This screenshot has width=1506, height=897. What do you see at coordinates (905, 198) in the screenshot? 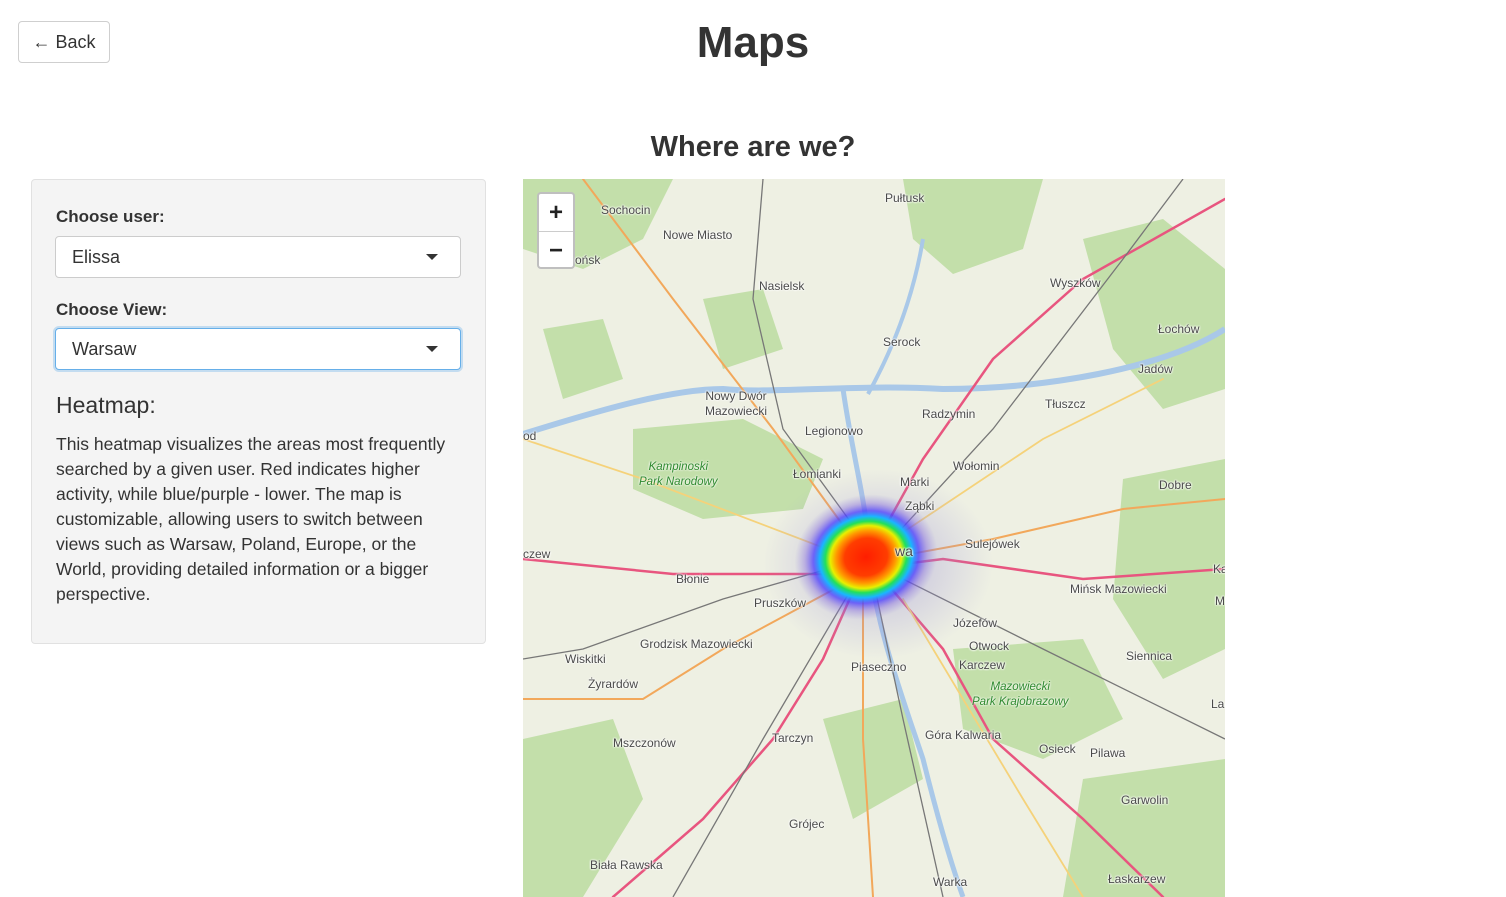
I see `place-label: Pułtusk` at bounding box center [905, 198].